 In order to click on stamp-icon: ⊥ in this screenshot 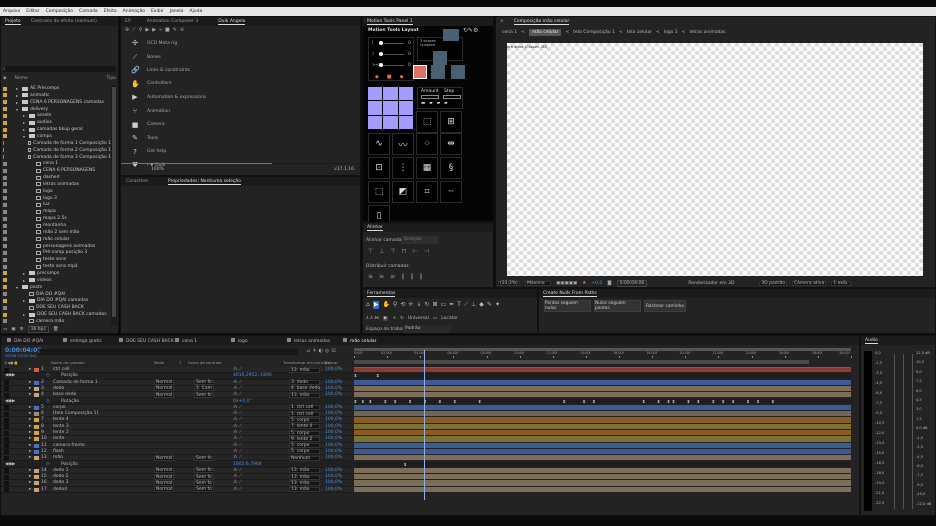, I will do `click(473, 305)`.